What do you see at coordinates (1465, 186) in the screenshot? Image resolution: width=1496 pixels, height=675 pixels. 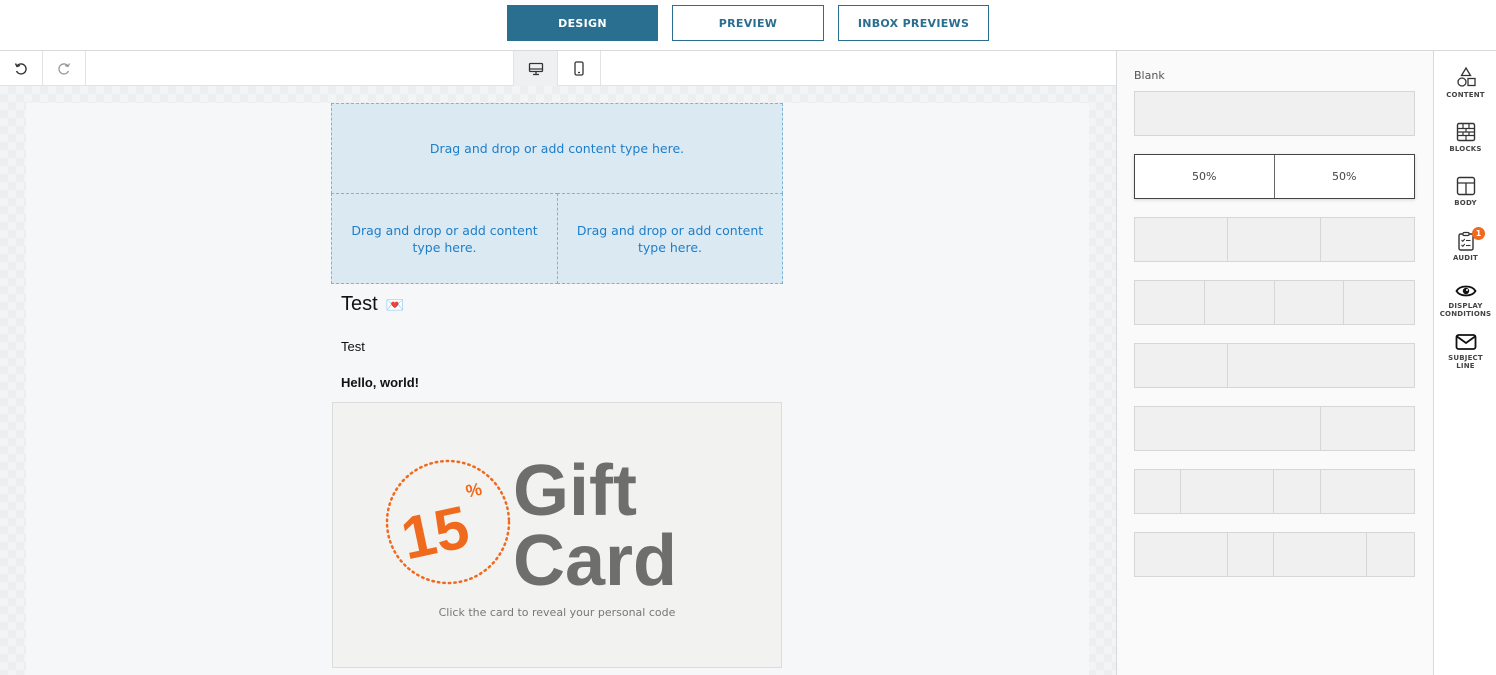 I see `body-layout-icon` at bounding box center [1465, 186].